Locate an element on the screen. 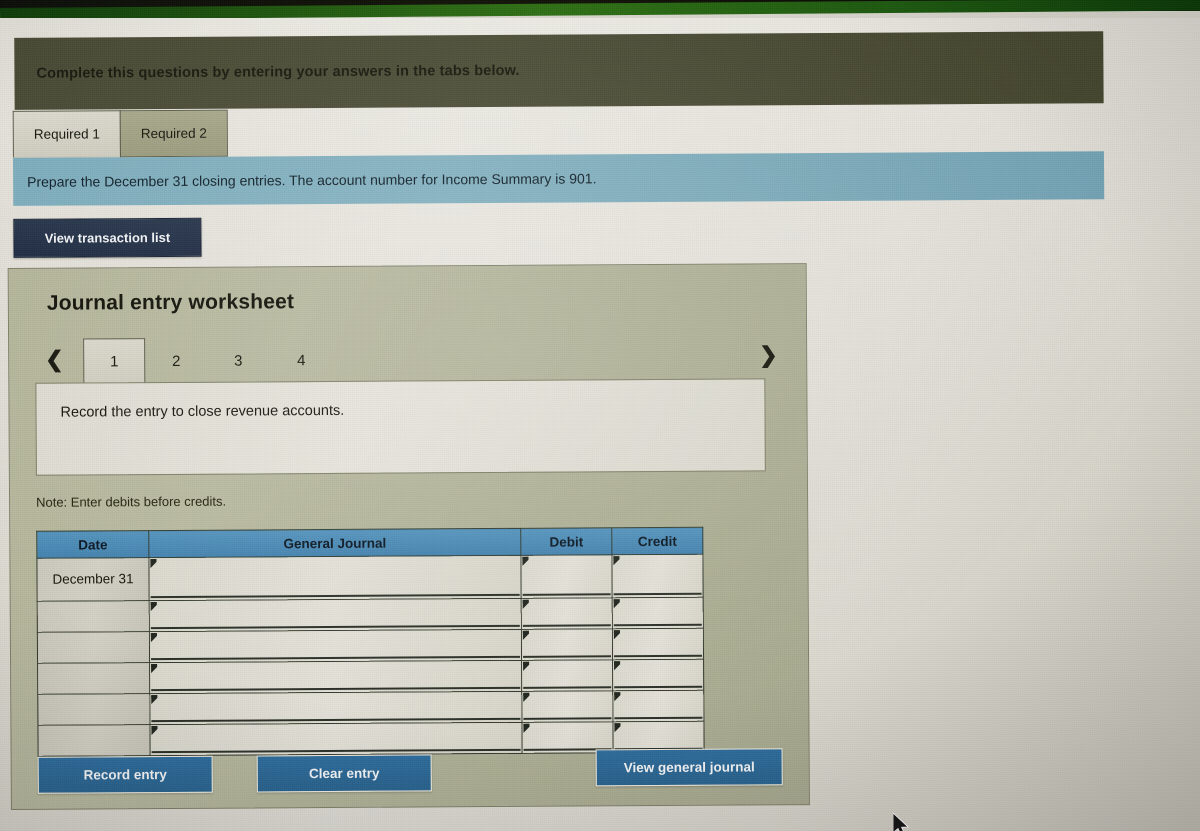  mouse-cursor-icon is located at coordinates (902, 821).